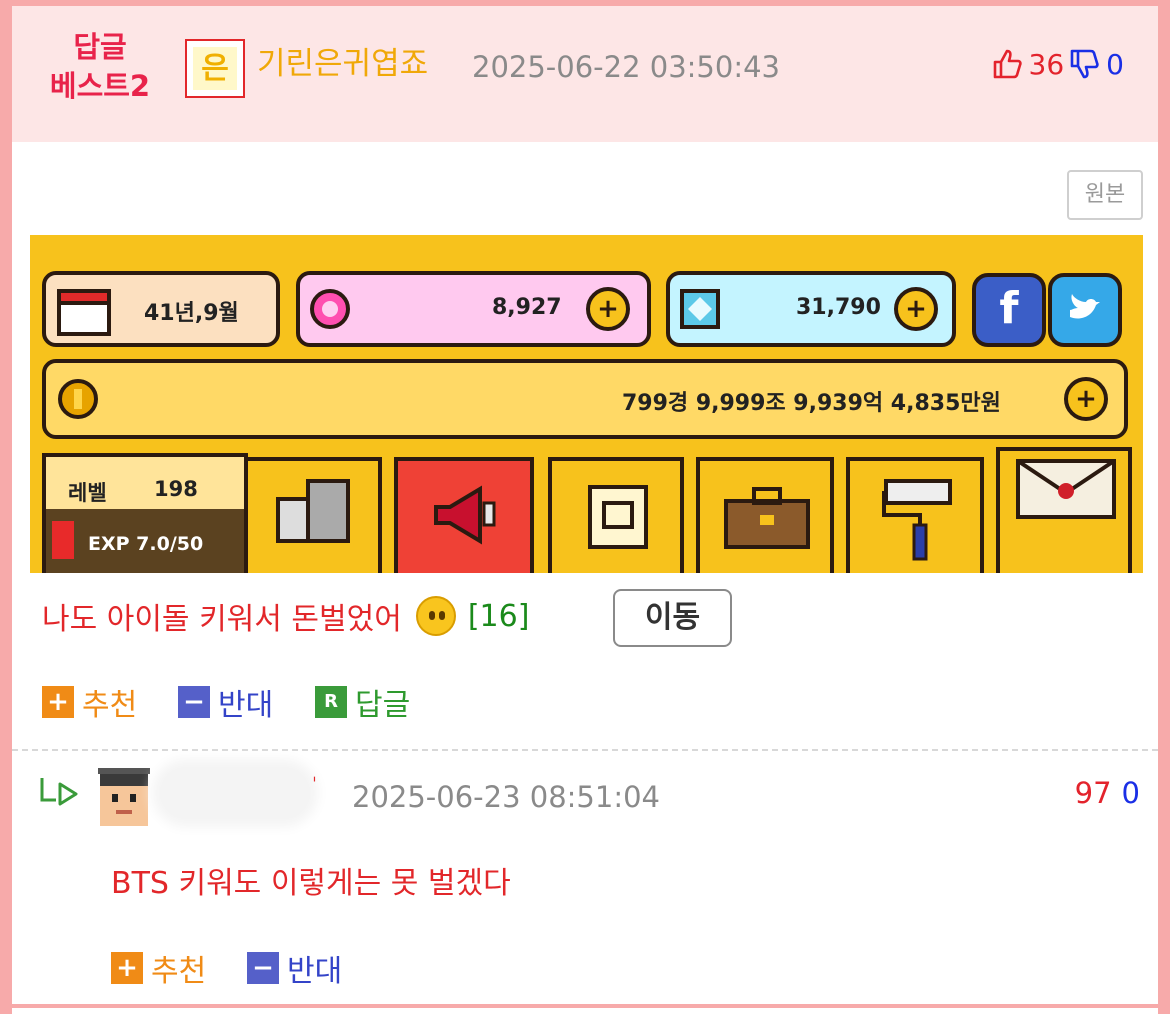  What do you see at coordinates (916, 309) in the screenshot?
I see `add-diamonds-button: +` at bounding box center [916, 309].